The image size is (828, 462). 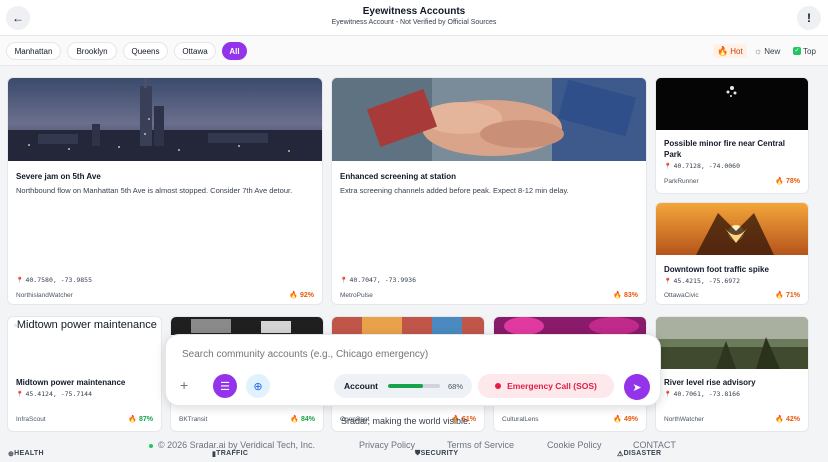 I want to click on card-title: Possible minor fire near Central Park, so click(x=724, y=149).